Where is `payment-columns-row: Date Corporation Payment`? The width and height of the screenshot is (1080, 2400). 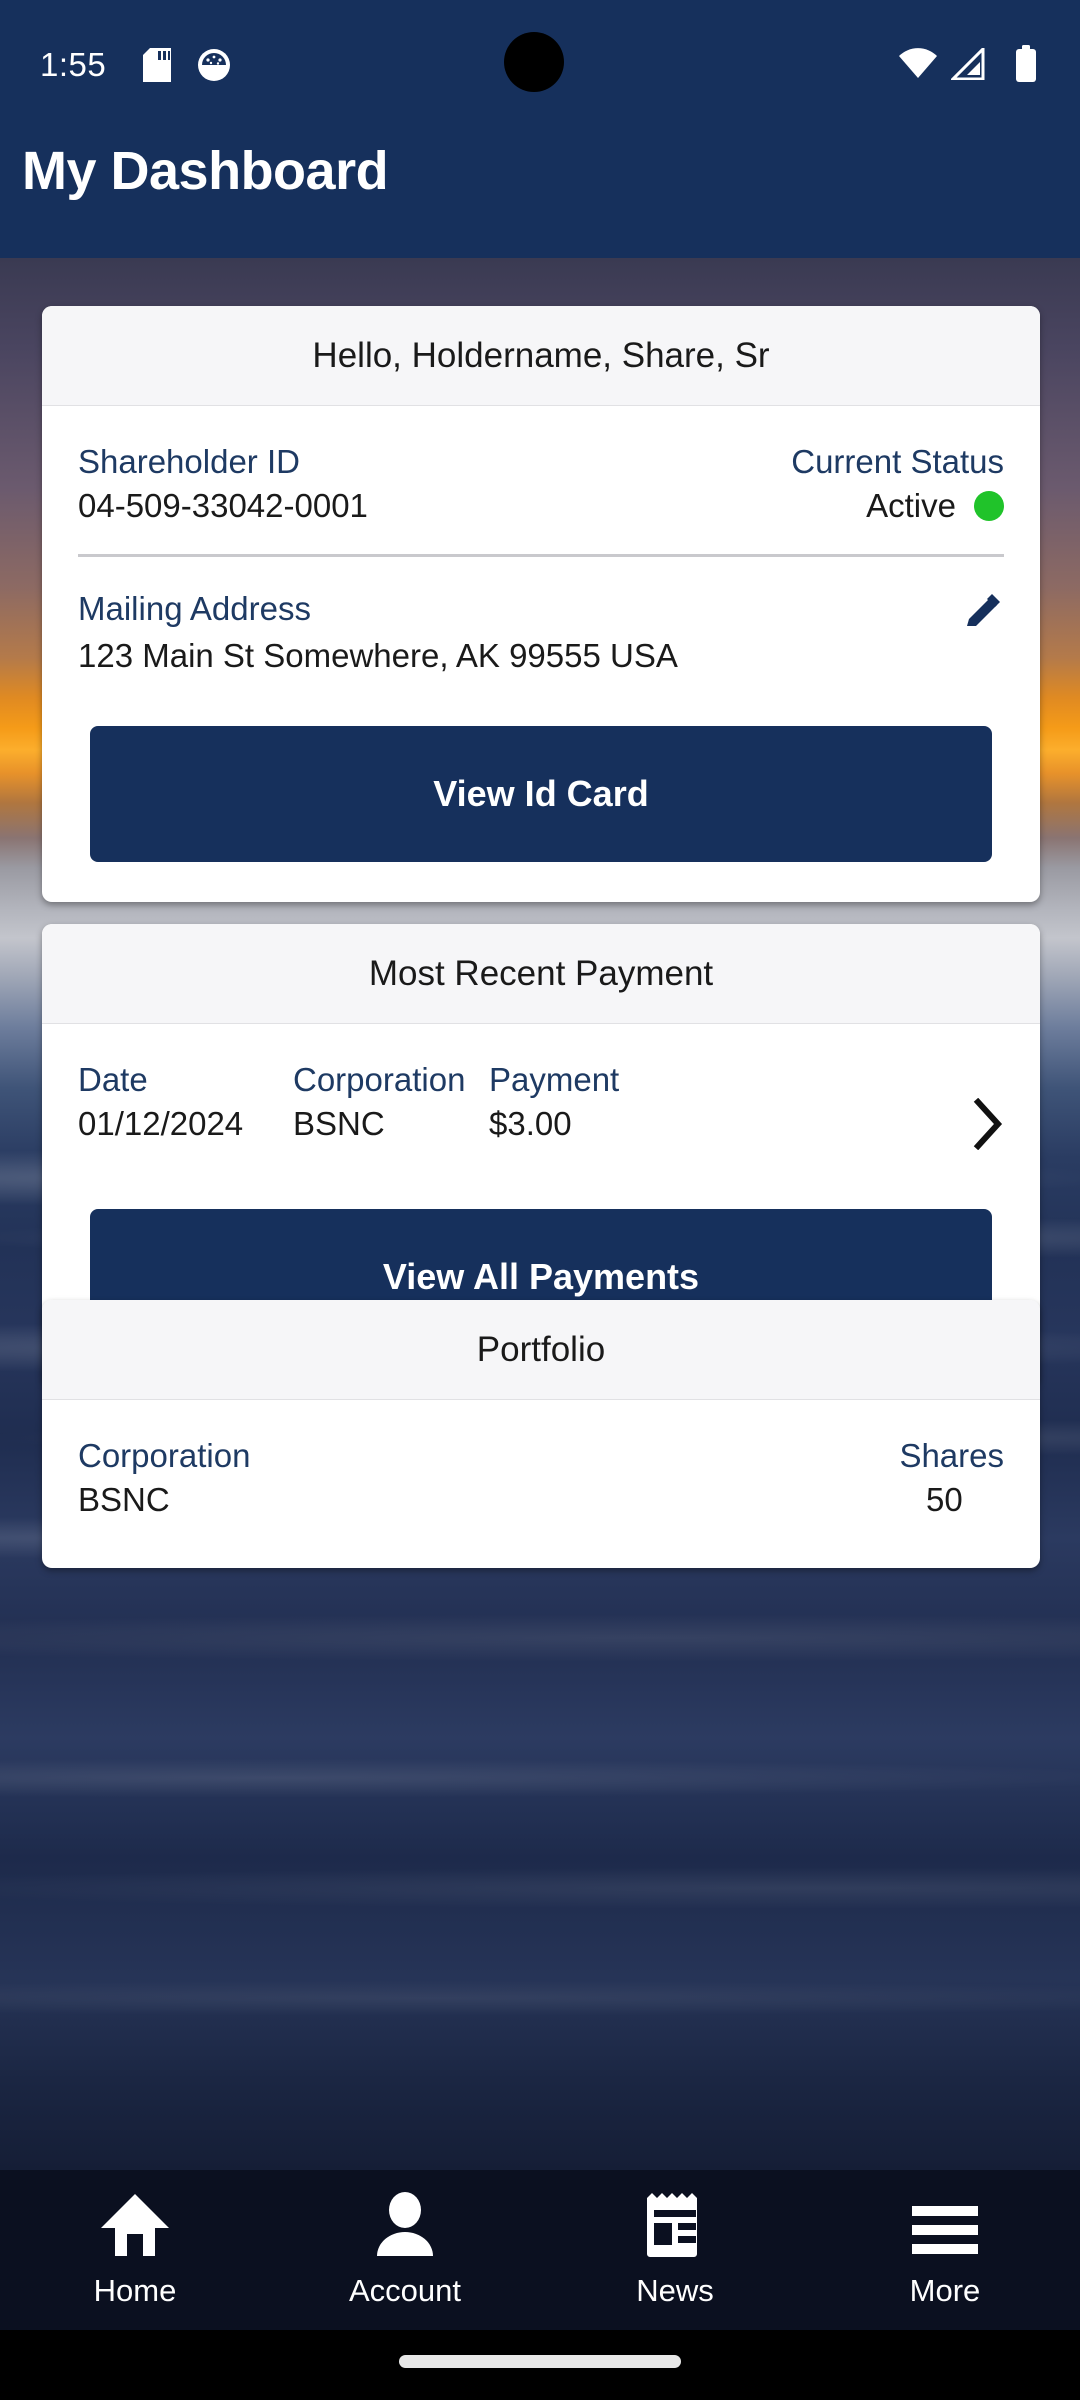 payment-columns-row: Date Corporation Payment is located at coordinates (541, 1063).